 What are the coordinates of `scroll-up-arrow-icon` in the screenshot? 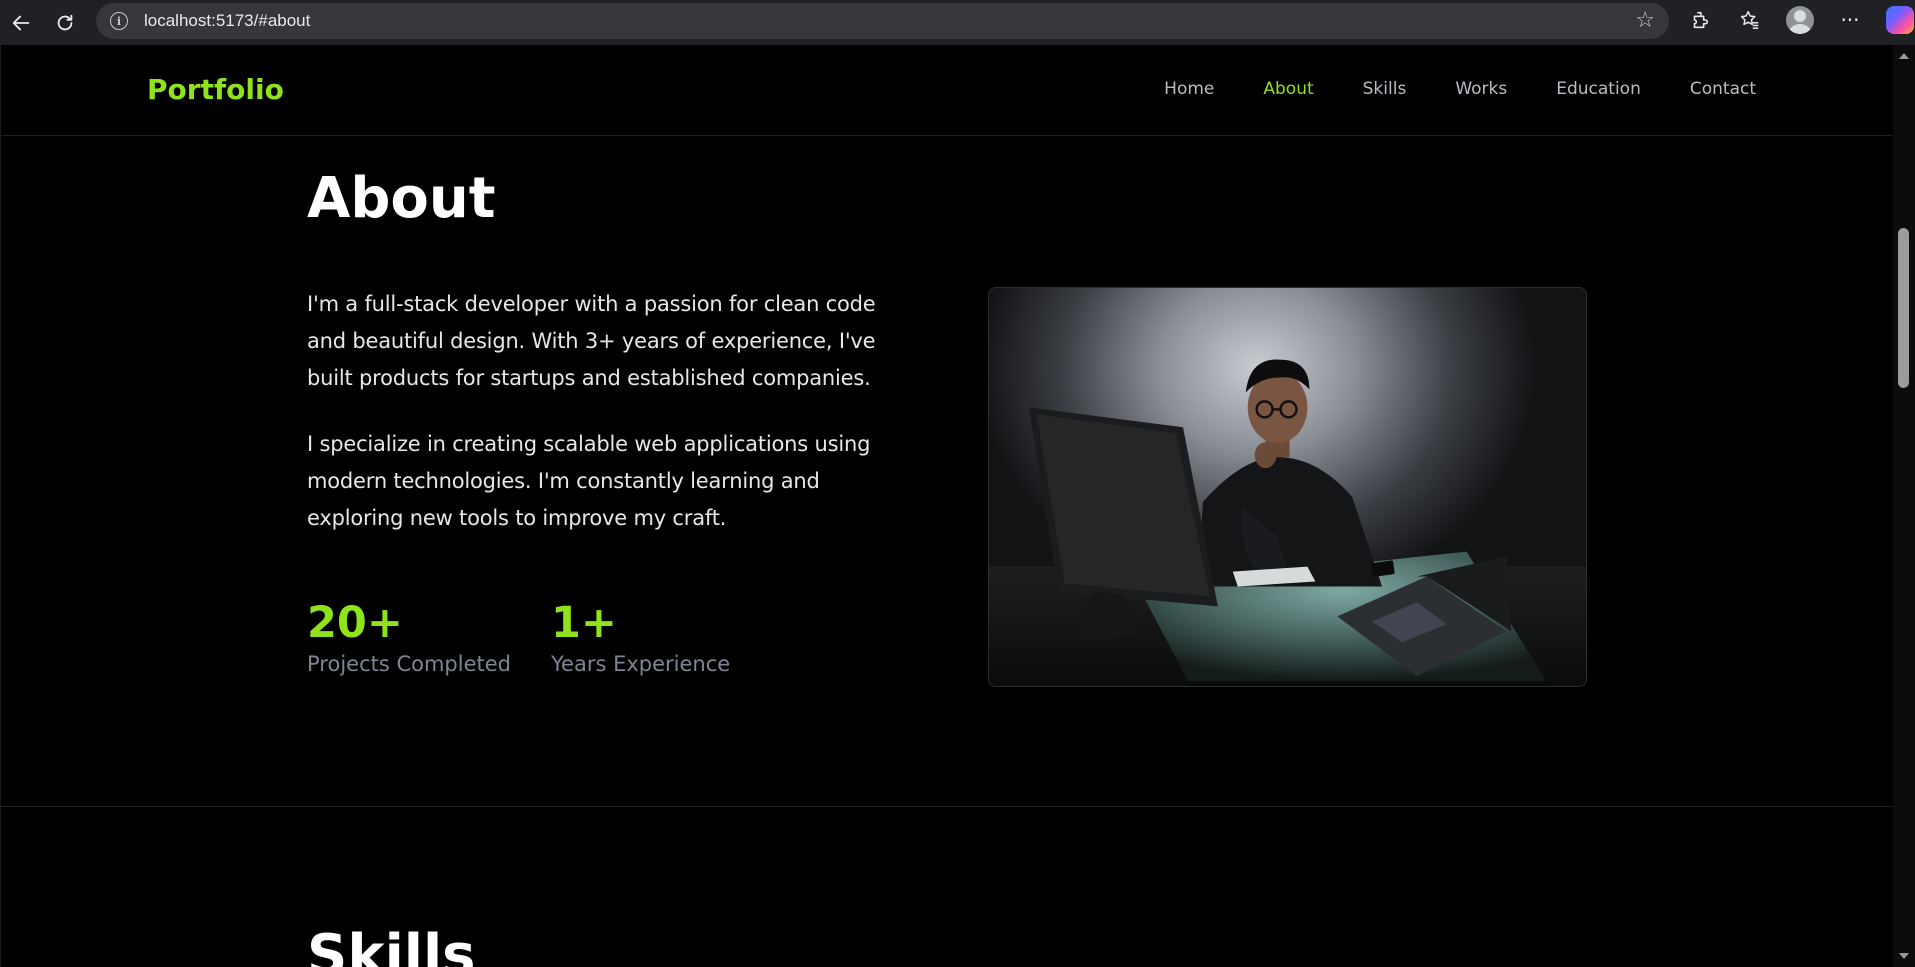 It's located at (1904, 56).